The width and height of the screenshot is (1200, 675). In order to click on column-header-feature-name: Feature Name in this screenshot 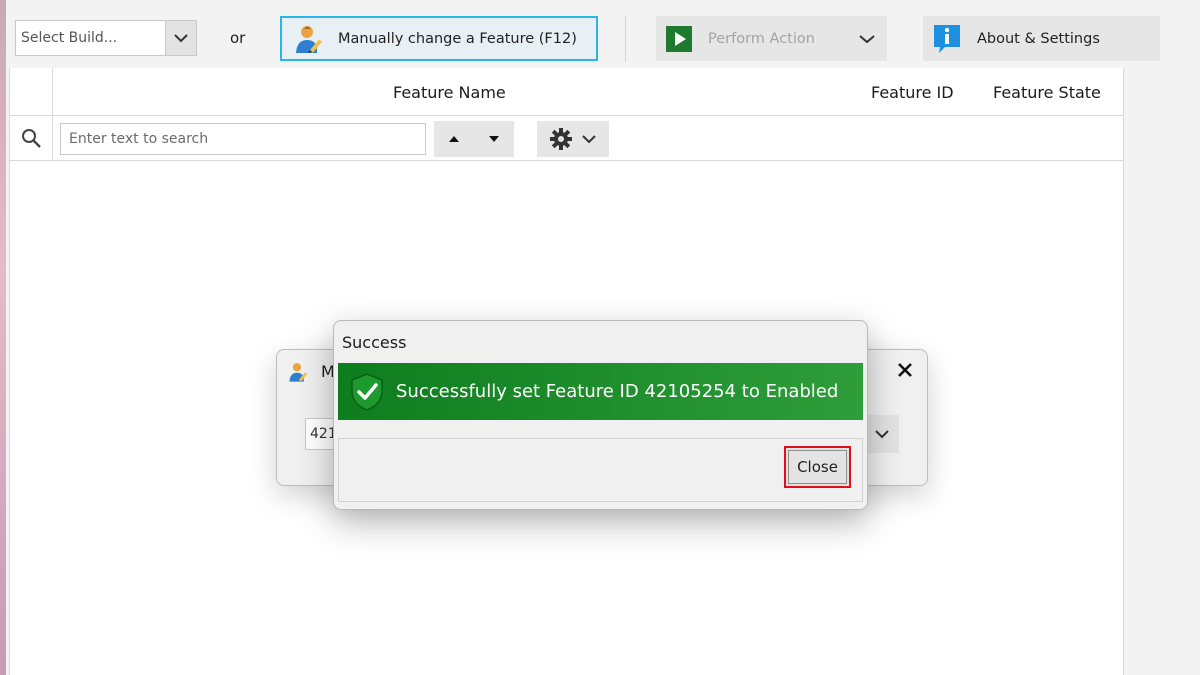, I will do `click(449, 92)`.